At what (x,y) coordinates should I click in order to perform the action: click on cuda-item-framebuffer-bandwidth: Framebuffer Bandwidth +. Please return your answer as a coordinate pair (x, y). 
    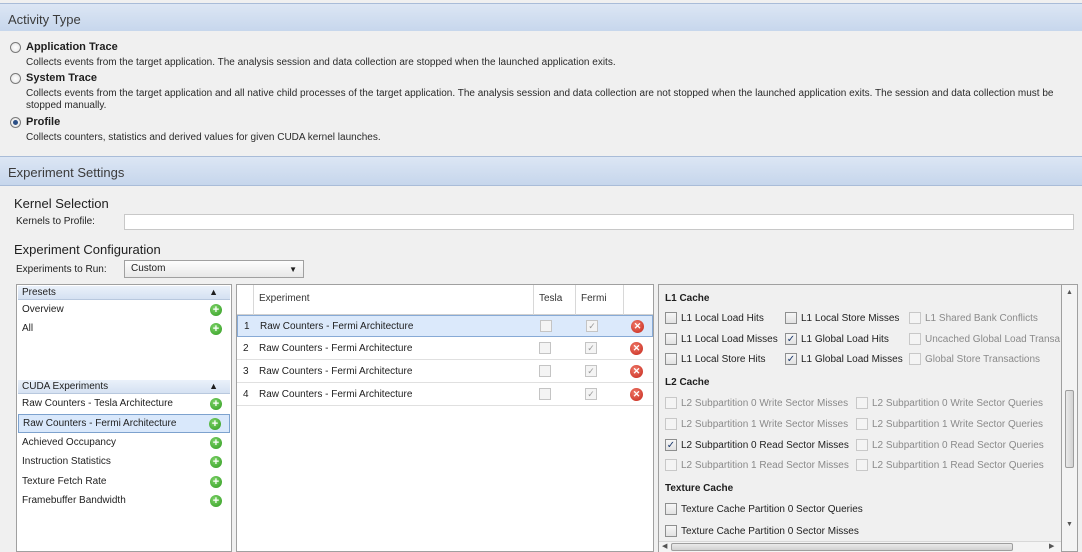
    Looking at the image, I should click on (124, 501).